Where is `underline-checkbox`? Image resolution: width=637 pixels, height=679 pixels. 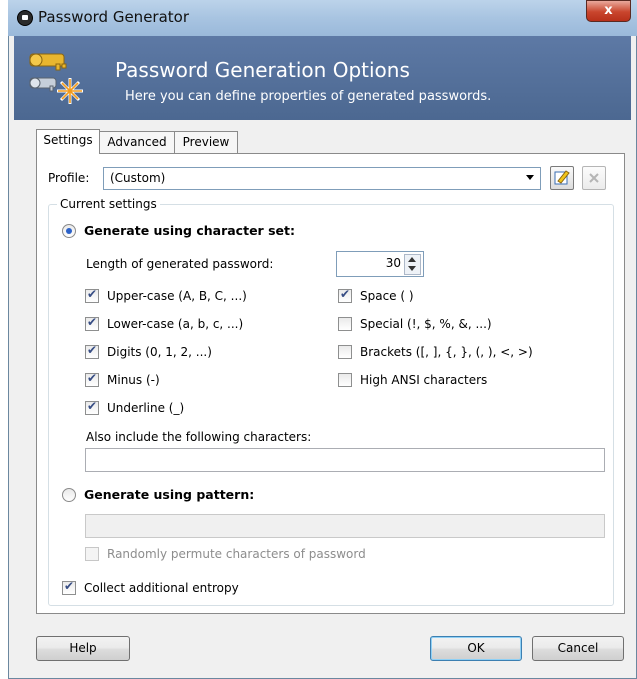
underline-checkbox is located at coordinates (92, 407).